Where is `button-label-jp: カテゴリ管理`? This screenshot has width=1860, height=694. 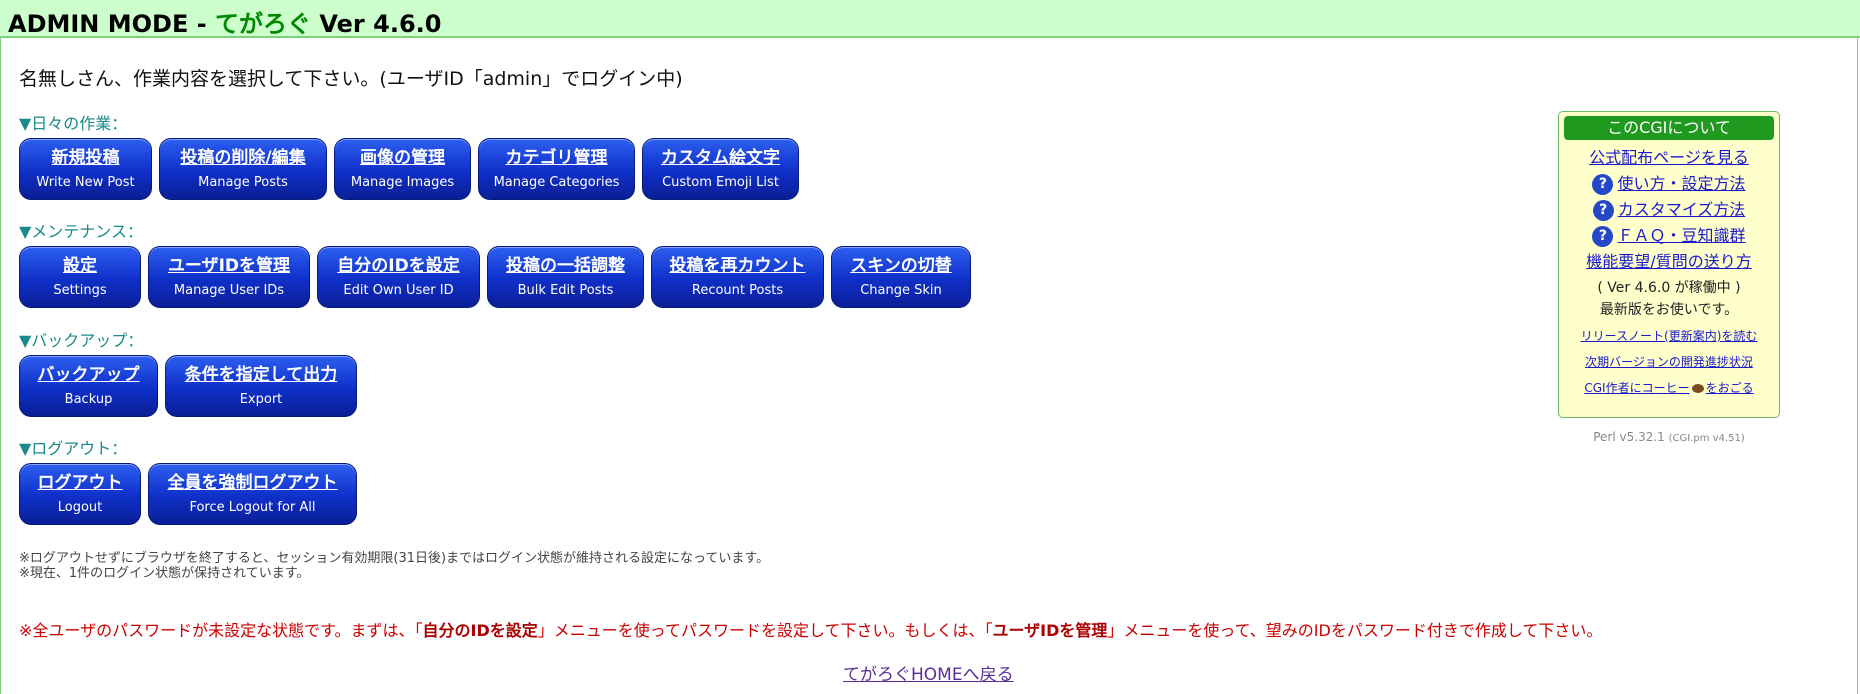 button-label-jp: カテゴリ管理 is located at coordinates (556, 158).